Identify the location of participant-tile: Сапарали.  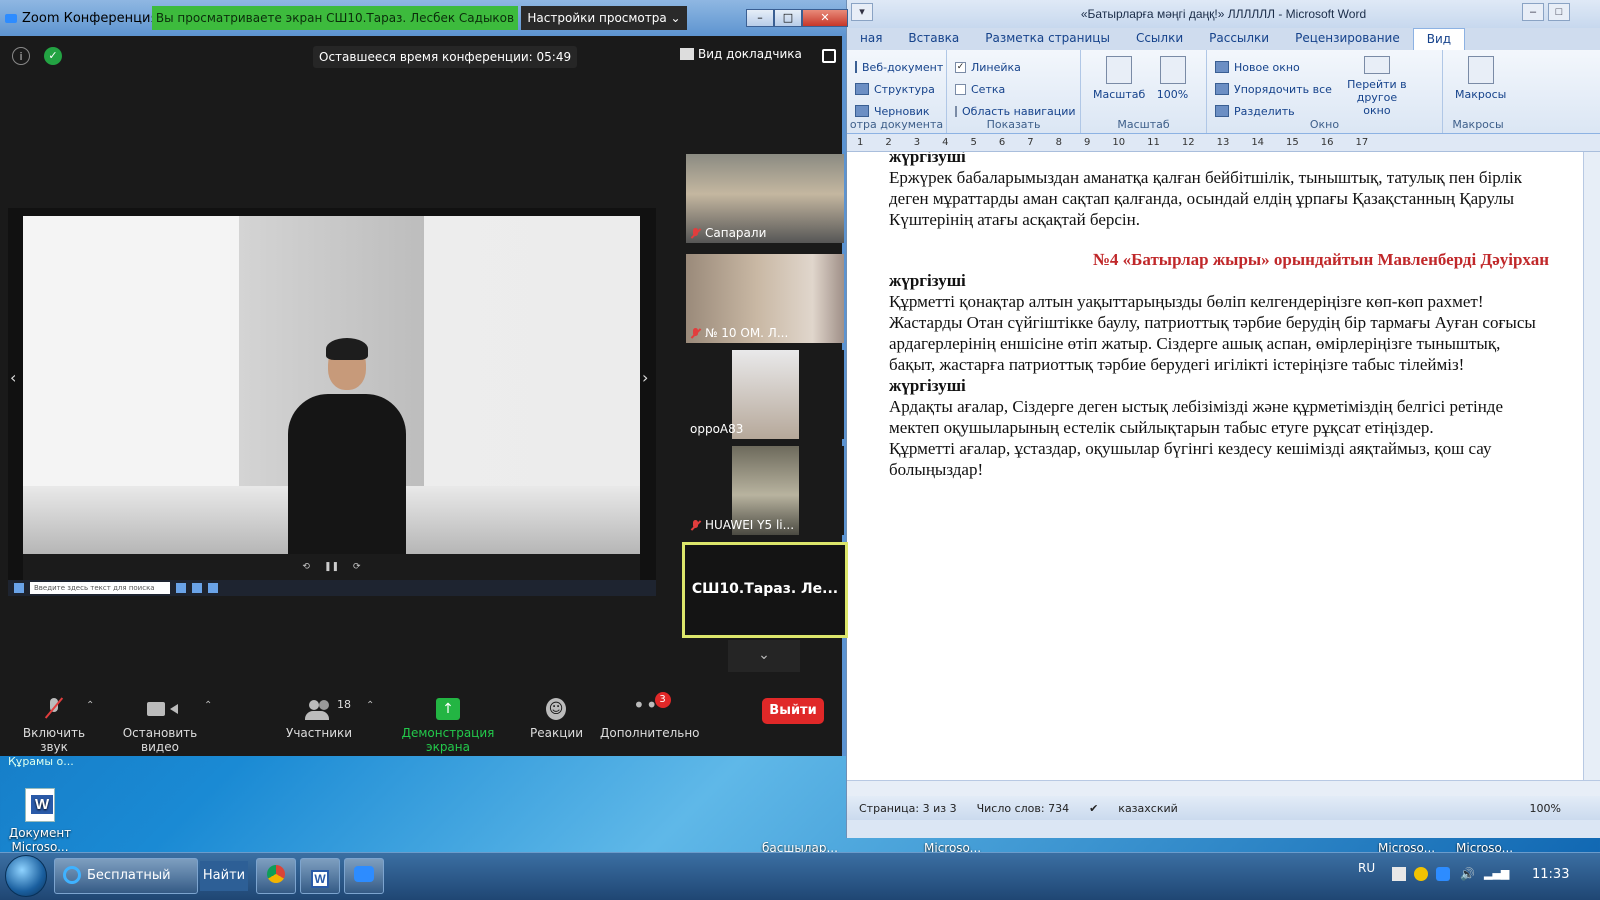
(765, 198).